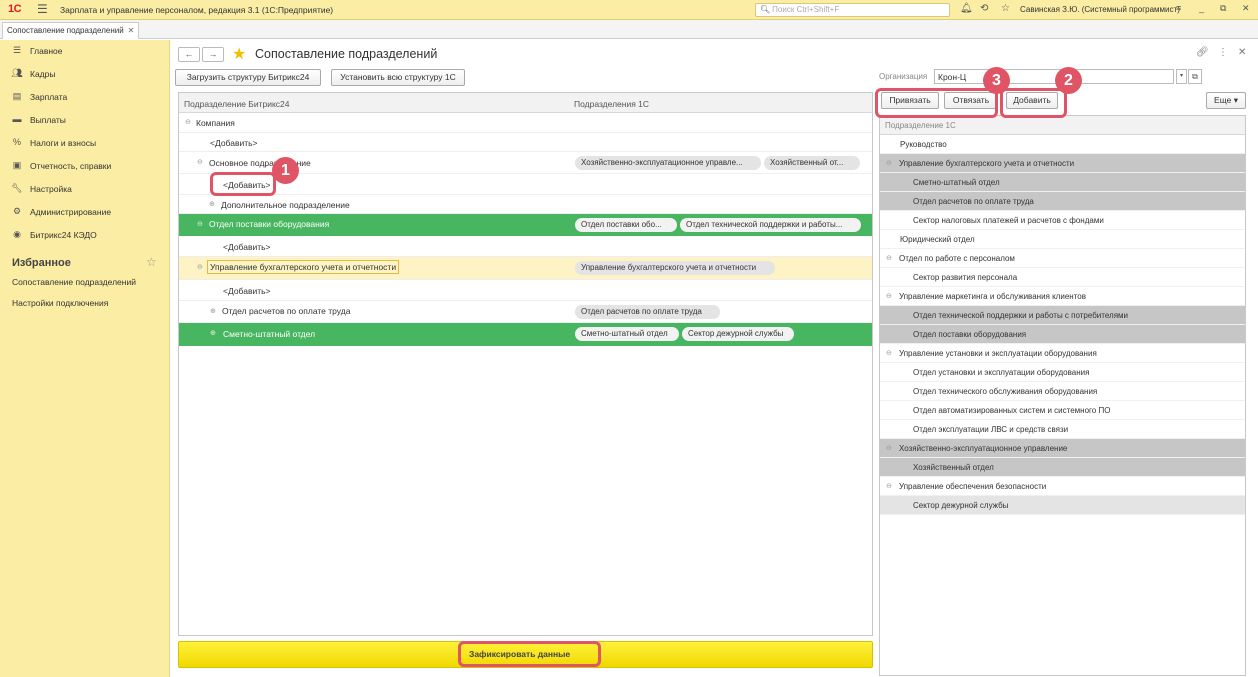 The height and width of the screenshot is (677, 1258). What do you see at coordinates (1201, 8) in the screenshot?
I see `minimize-icon: _` at bounding box center [1201, 8].